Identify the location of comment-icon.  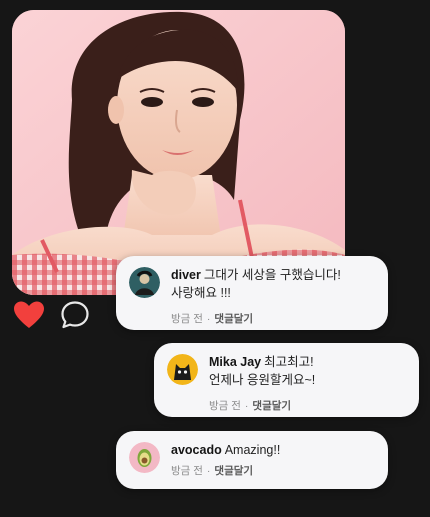
(74, 314).